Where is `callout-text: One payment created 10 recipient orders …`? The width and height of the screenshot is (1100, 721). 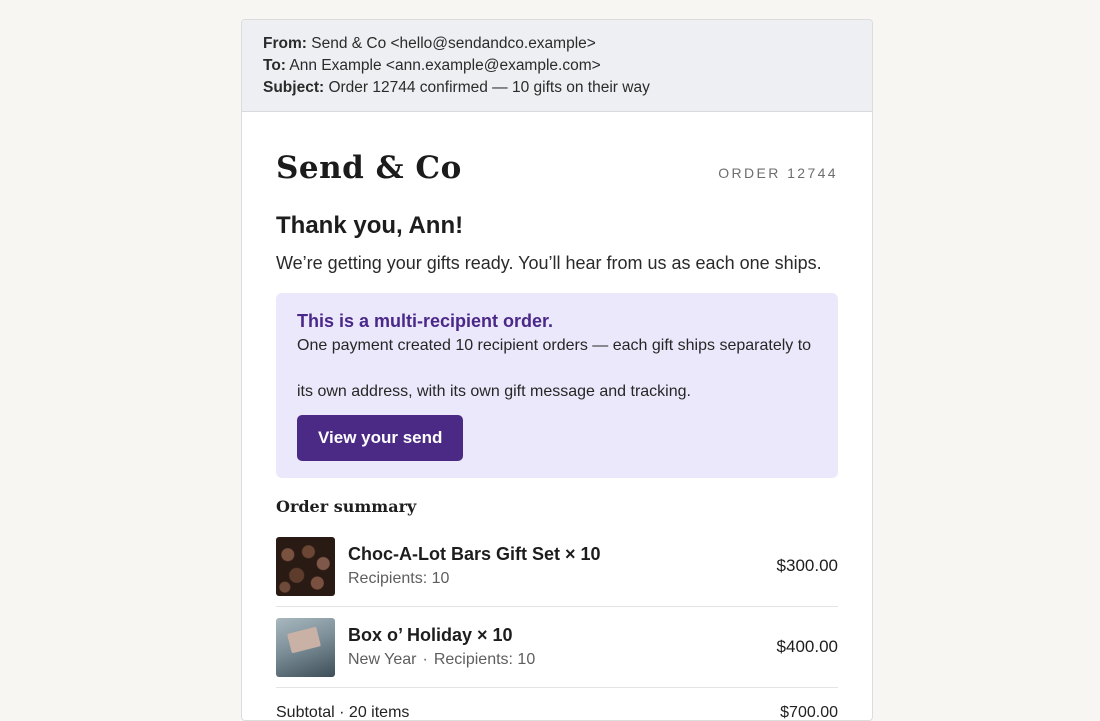
callout-text: One payment created 10 recipient orders … is located at coordinates (554, 368).